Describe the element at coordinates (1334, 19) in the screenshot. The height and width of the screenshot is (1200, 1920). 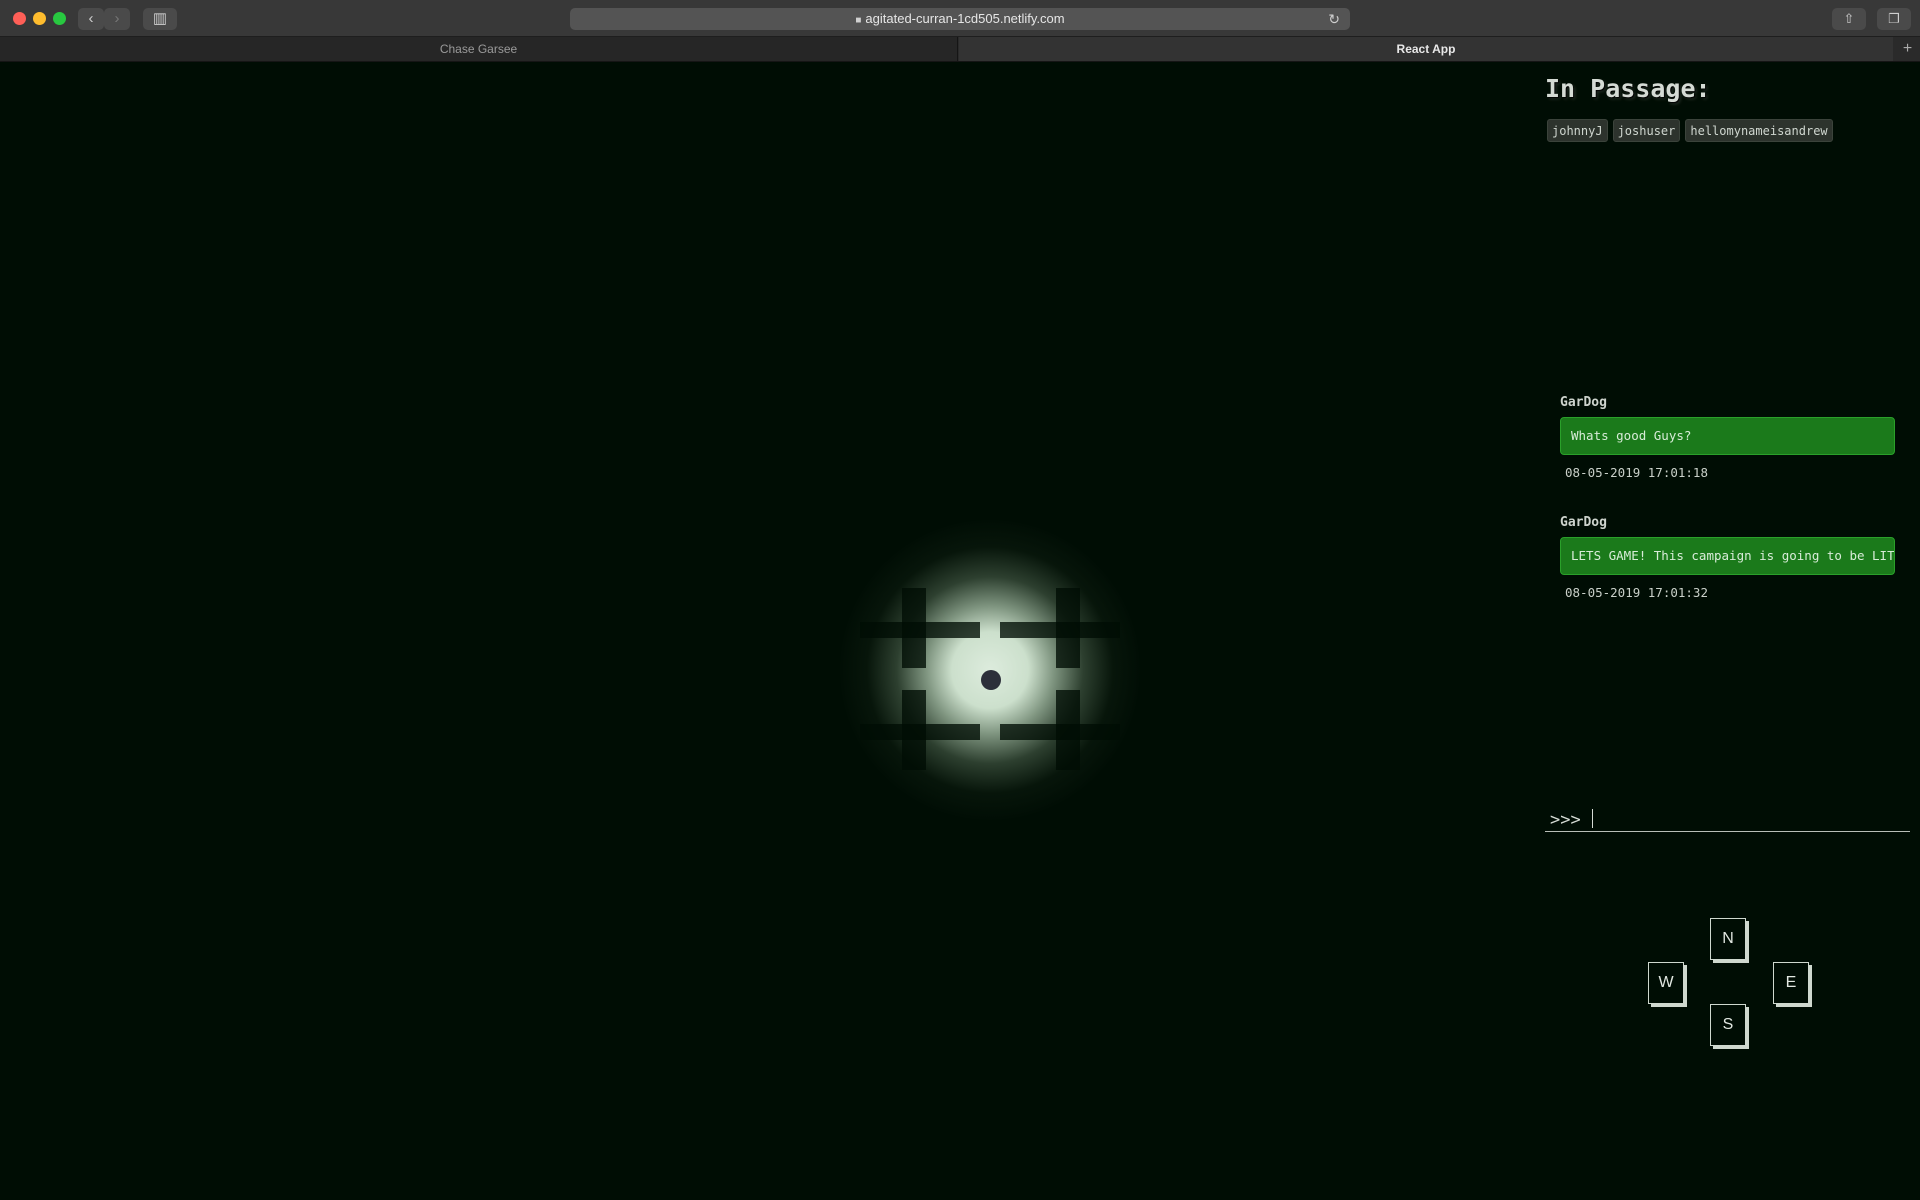
I see `reload-icon: ↻` at that location.